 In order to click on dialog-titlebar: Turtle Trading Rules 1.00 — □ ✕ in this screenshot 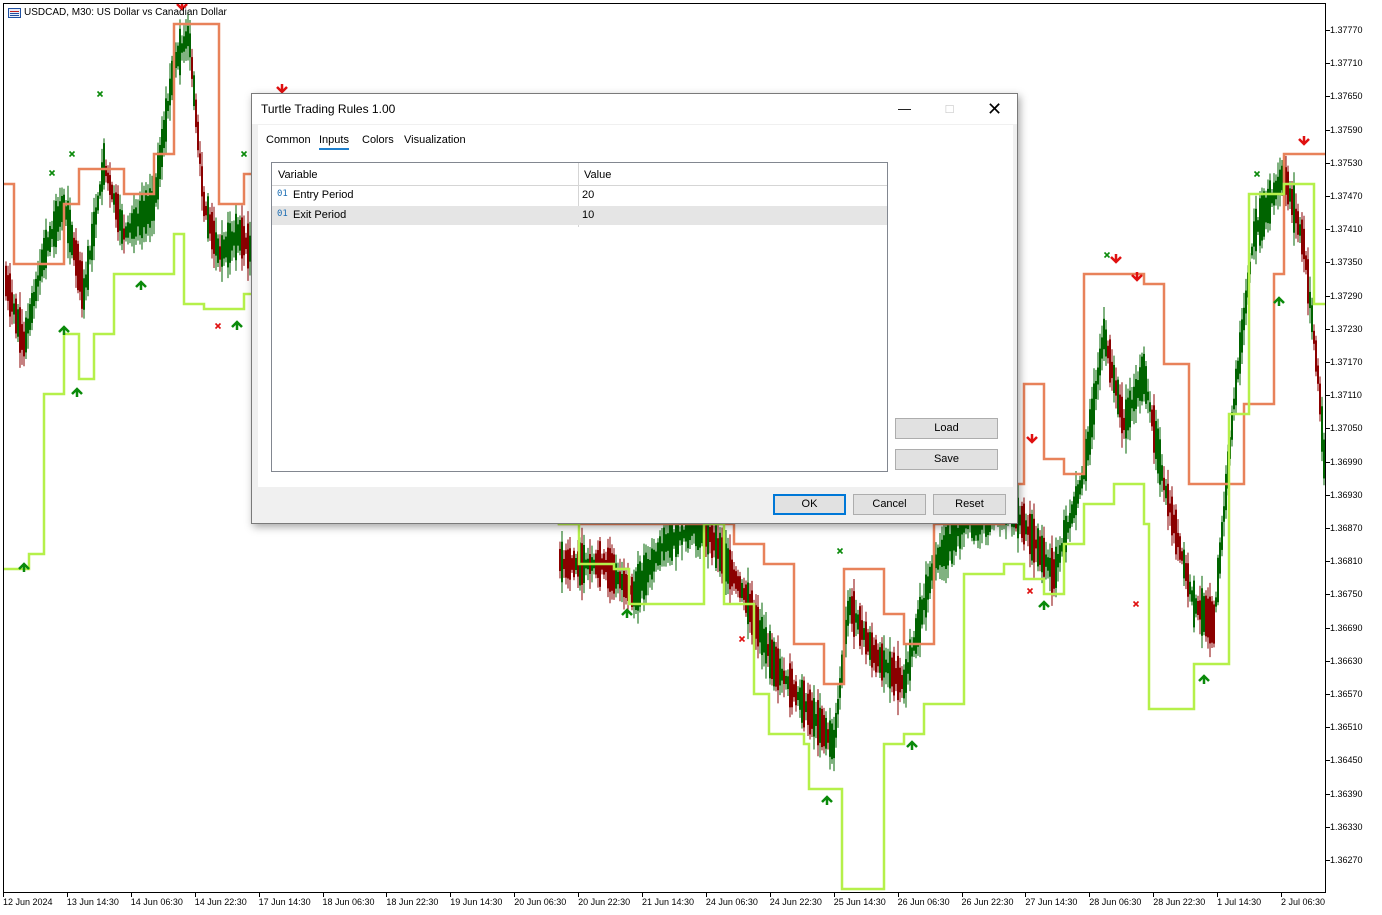, I will do `click(634, 109)`.